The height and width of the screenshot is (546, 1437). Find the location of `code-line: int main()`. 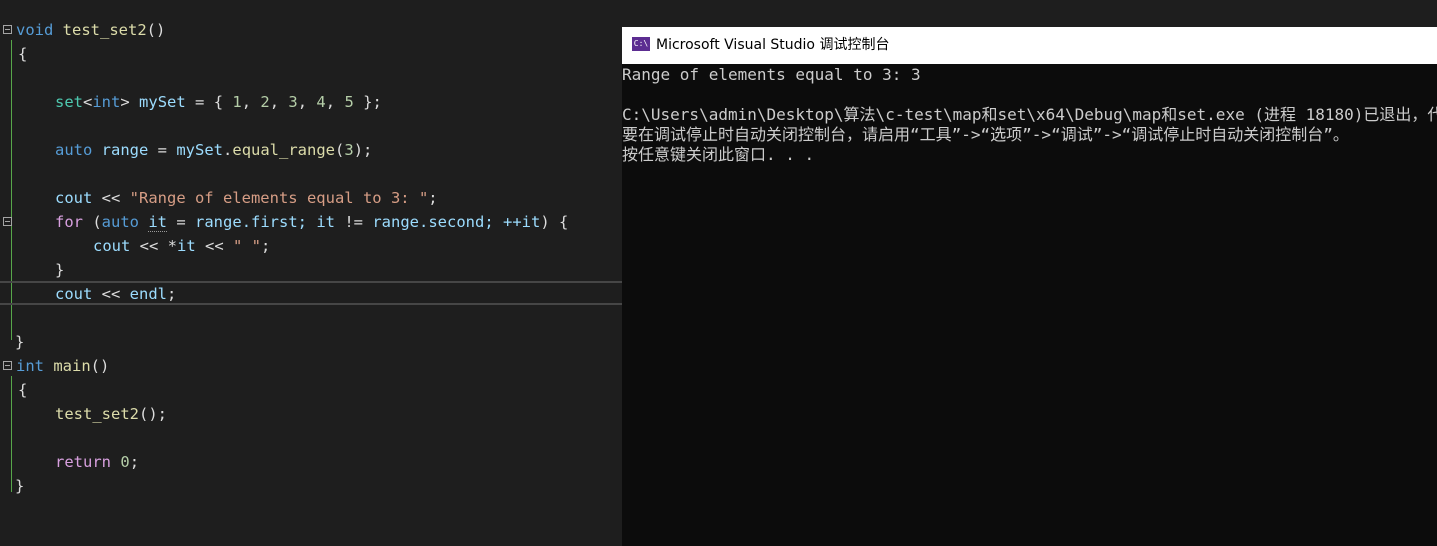

code-line: int main() is located at coordinates (62, 366).